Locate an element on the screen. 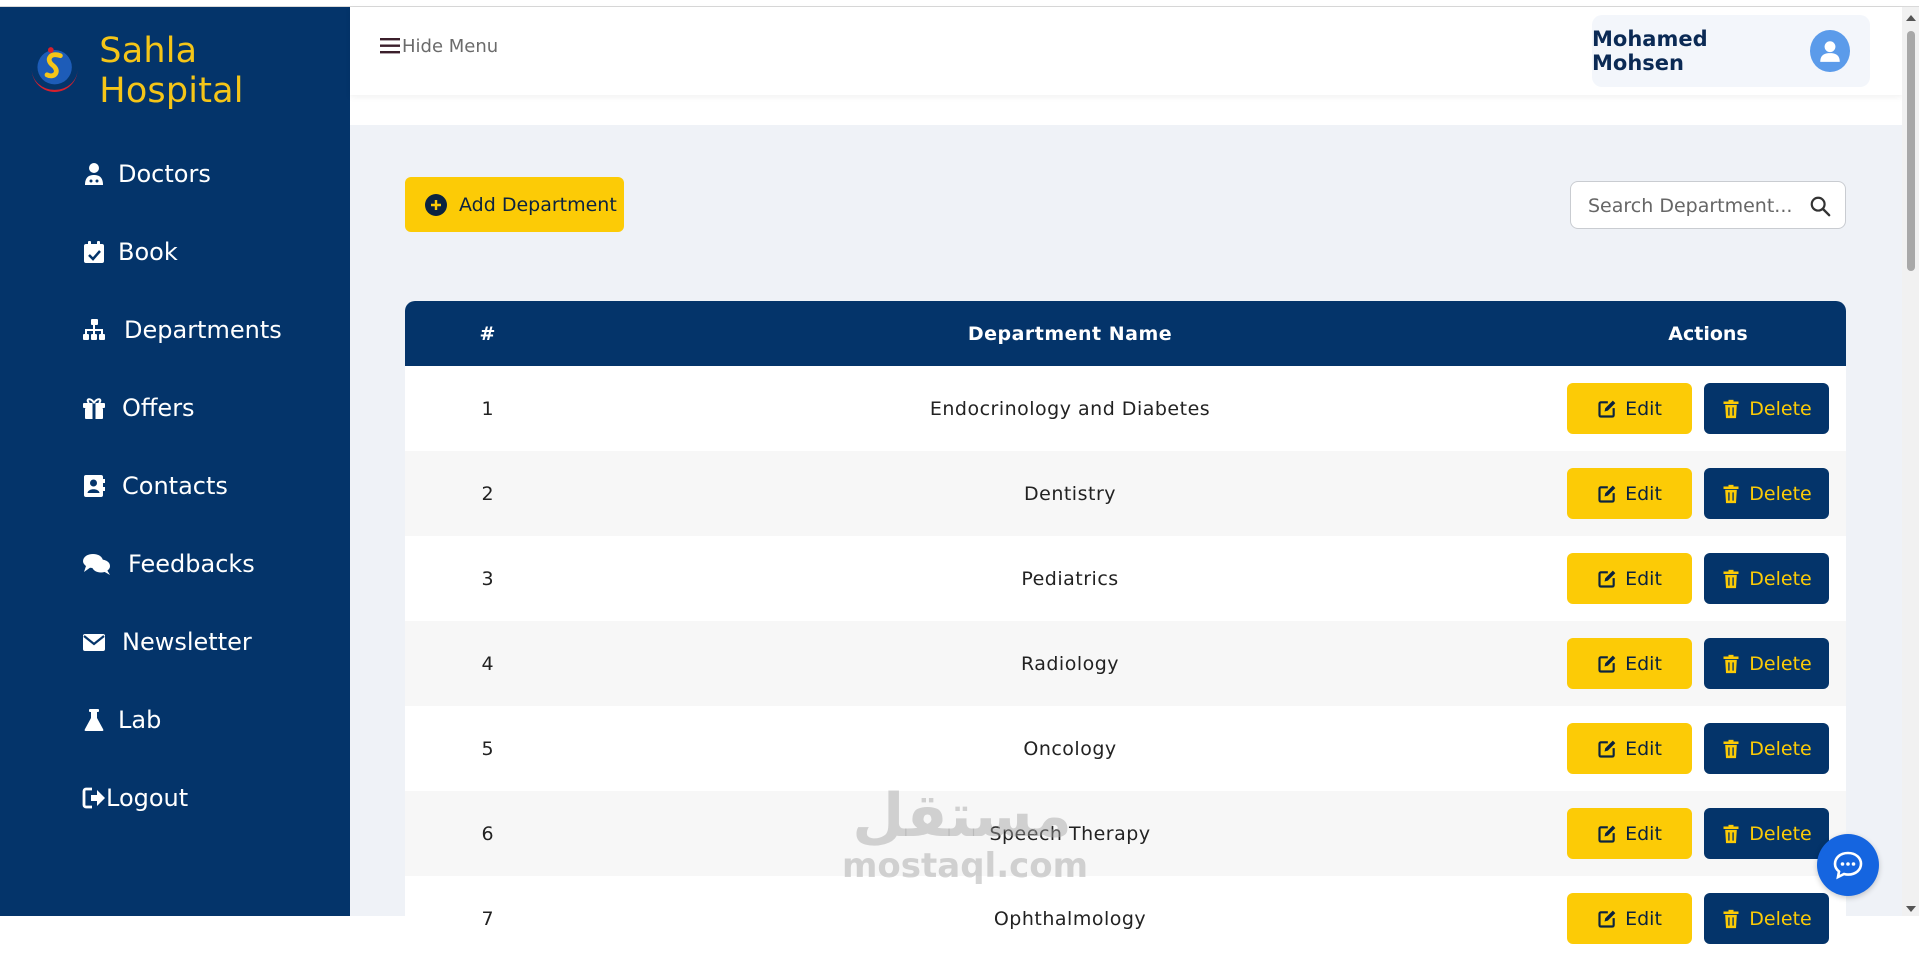 The image size is (1919, 961). sidebar-item-label: Offers is located at coordinates (158, 408).